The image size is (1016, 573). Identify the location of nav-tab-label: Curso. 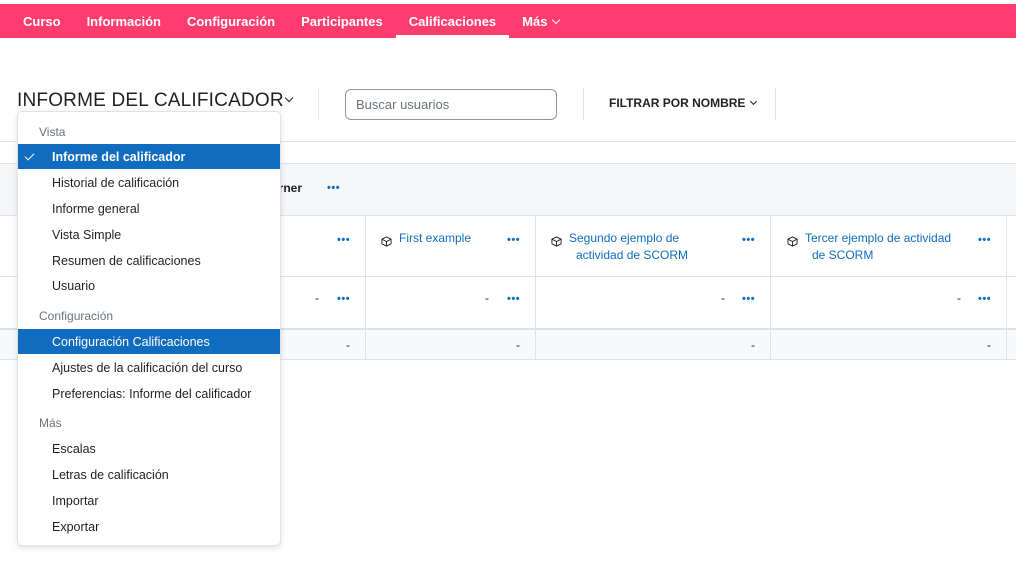
(42, 21).